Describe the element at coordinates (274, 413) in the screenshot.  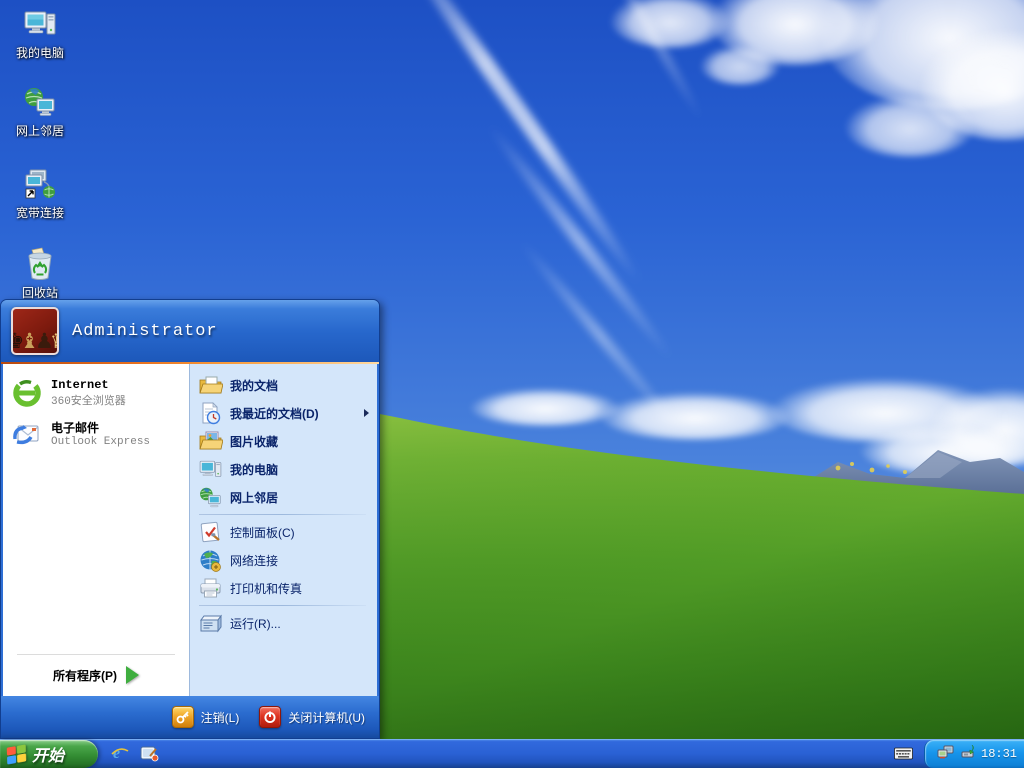
I see `menu-item-label: 我最近的文档(D)` at that location.